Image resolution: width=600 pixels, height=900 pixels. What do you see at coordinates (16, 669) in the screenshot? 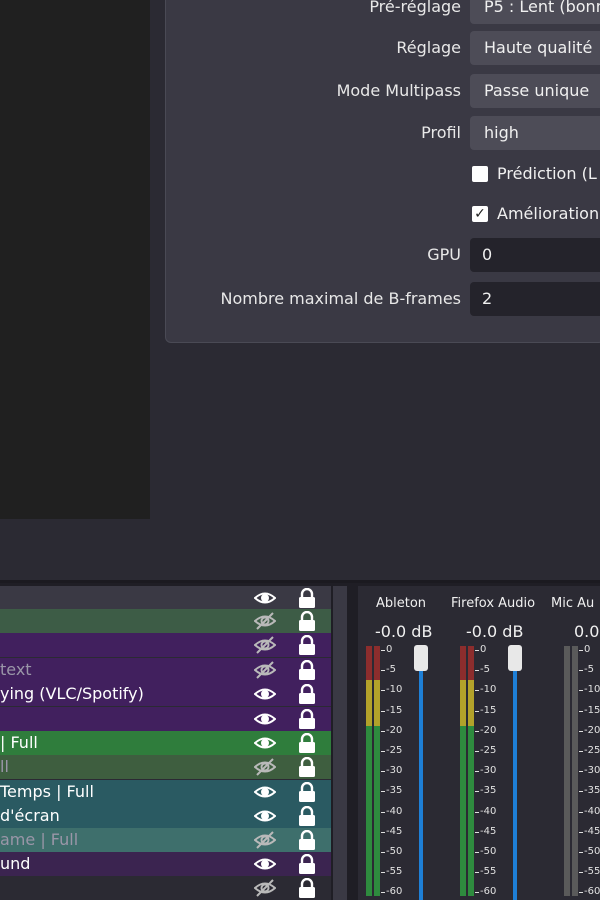
I see `source-name: text` at bounding box center [16, 669].